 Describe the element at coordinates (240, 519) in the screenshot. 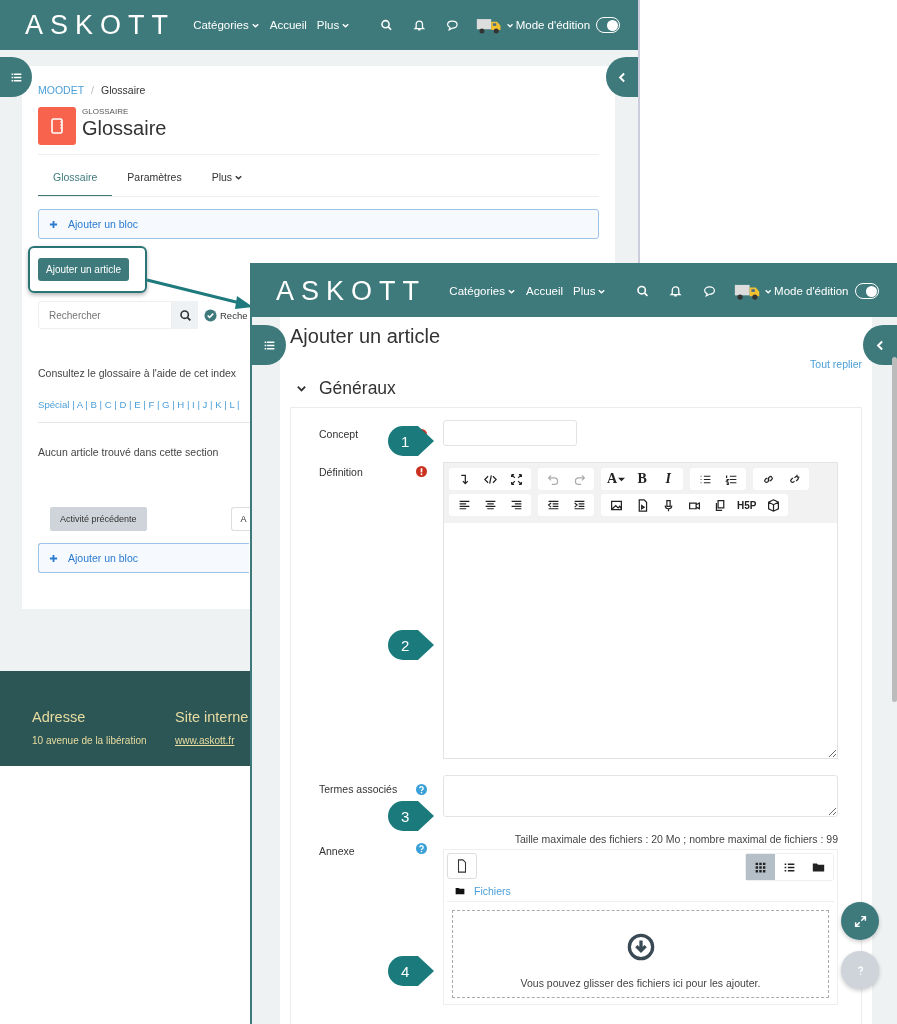

I see `next-activity-button: A` at that location.